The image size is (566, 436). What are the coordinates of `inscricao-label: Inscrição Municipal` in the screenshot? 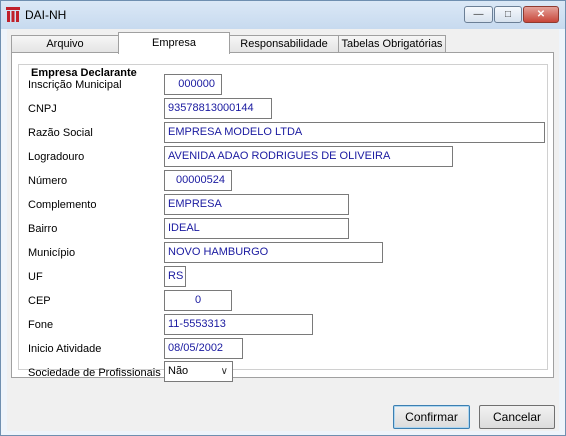 It's located at (75, 85).